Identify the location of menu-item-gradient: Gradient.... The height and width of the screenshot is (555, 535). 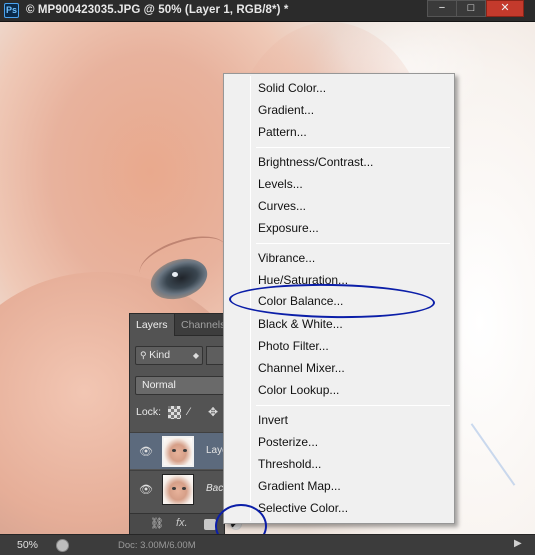
(354, 110).